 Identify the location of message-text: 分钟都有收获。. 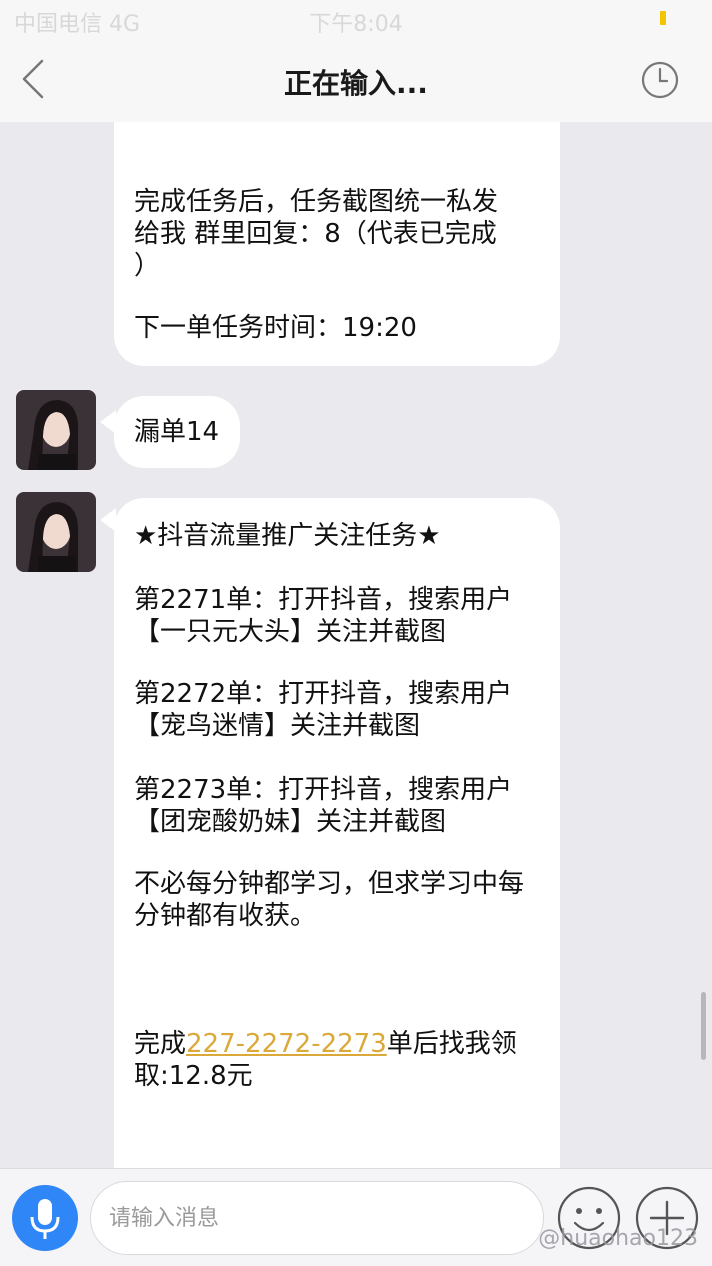
(225, 916).